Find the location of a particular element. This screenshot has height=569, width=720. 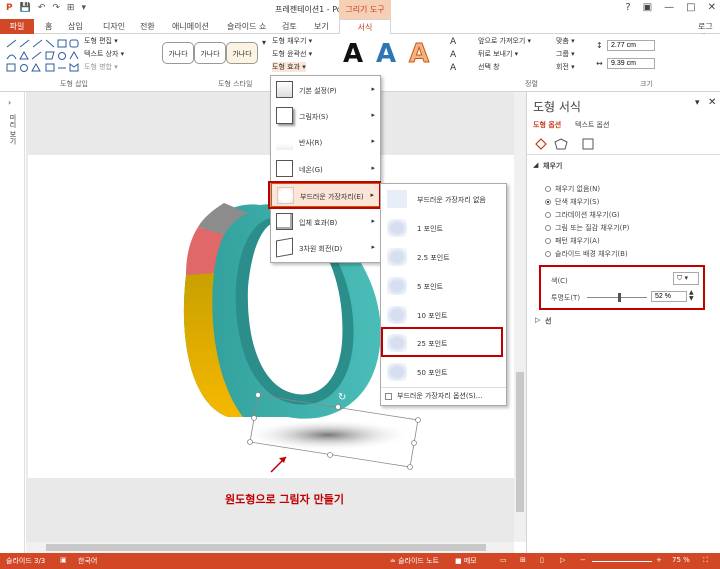

undo-icon: ↶ is located at coordinates (42, 8).